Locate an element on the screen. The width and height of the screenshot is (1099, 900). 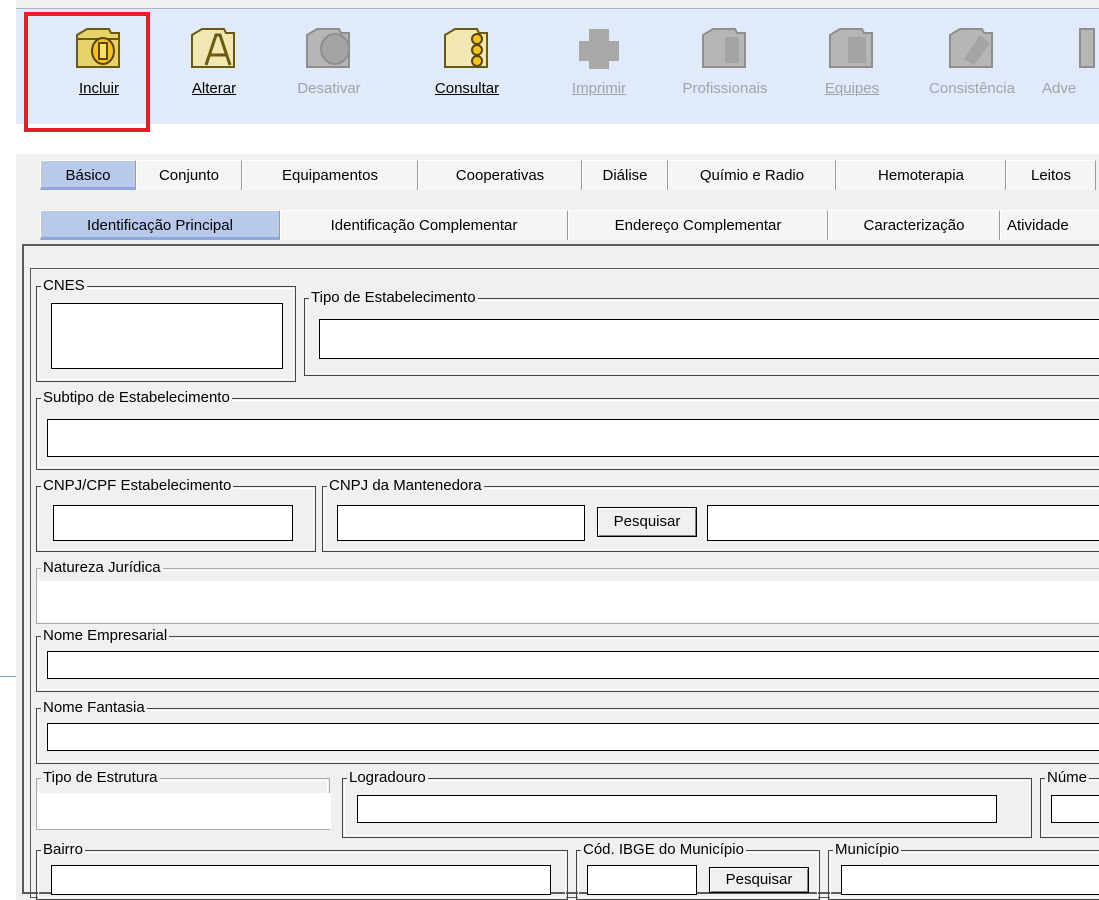
nome-fantasia-label: Nome Fantasia is located at coordinates (94, 708).